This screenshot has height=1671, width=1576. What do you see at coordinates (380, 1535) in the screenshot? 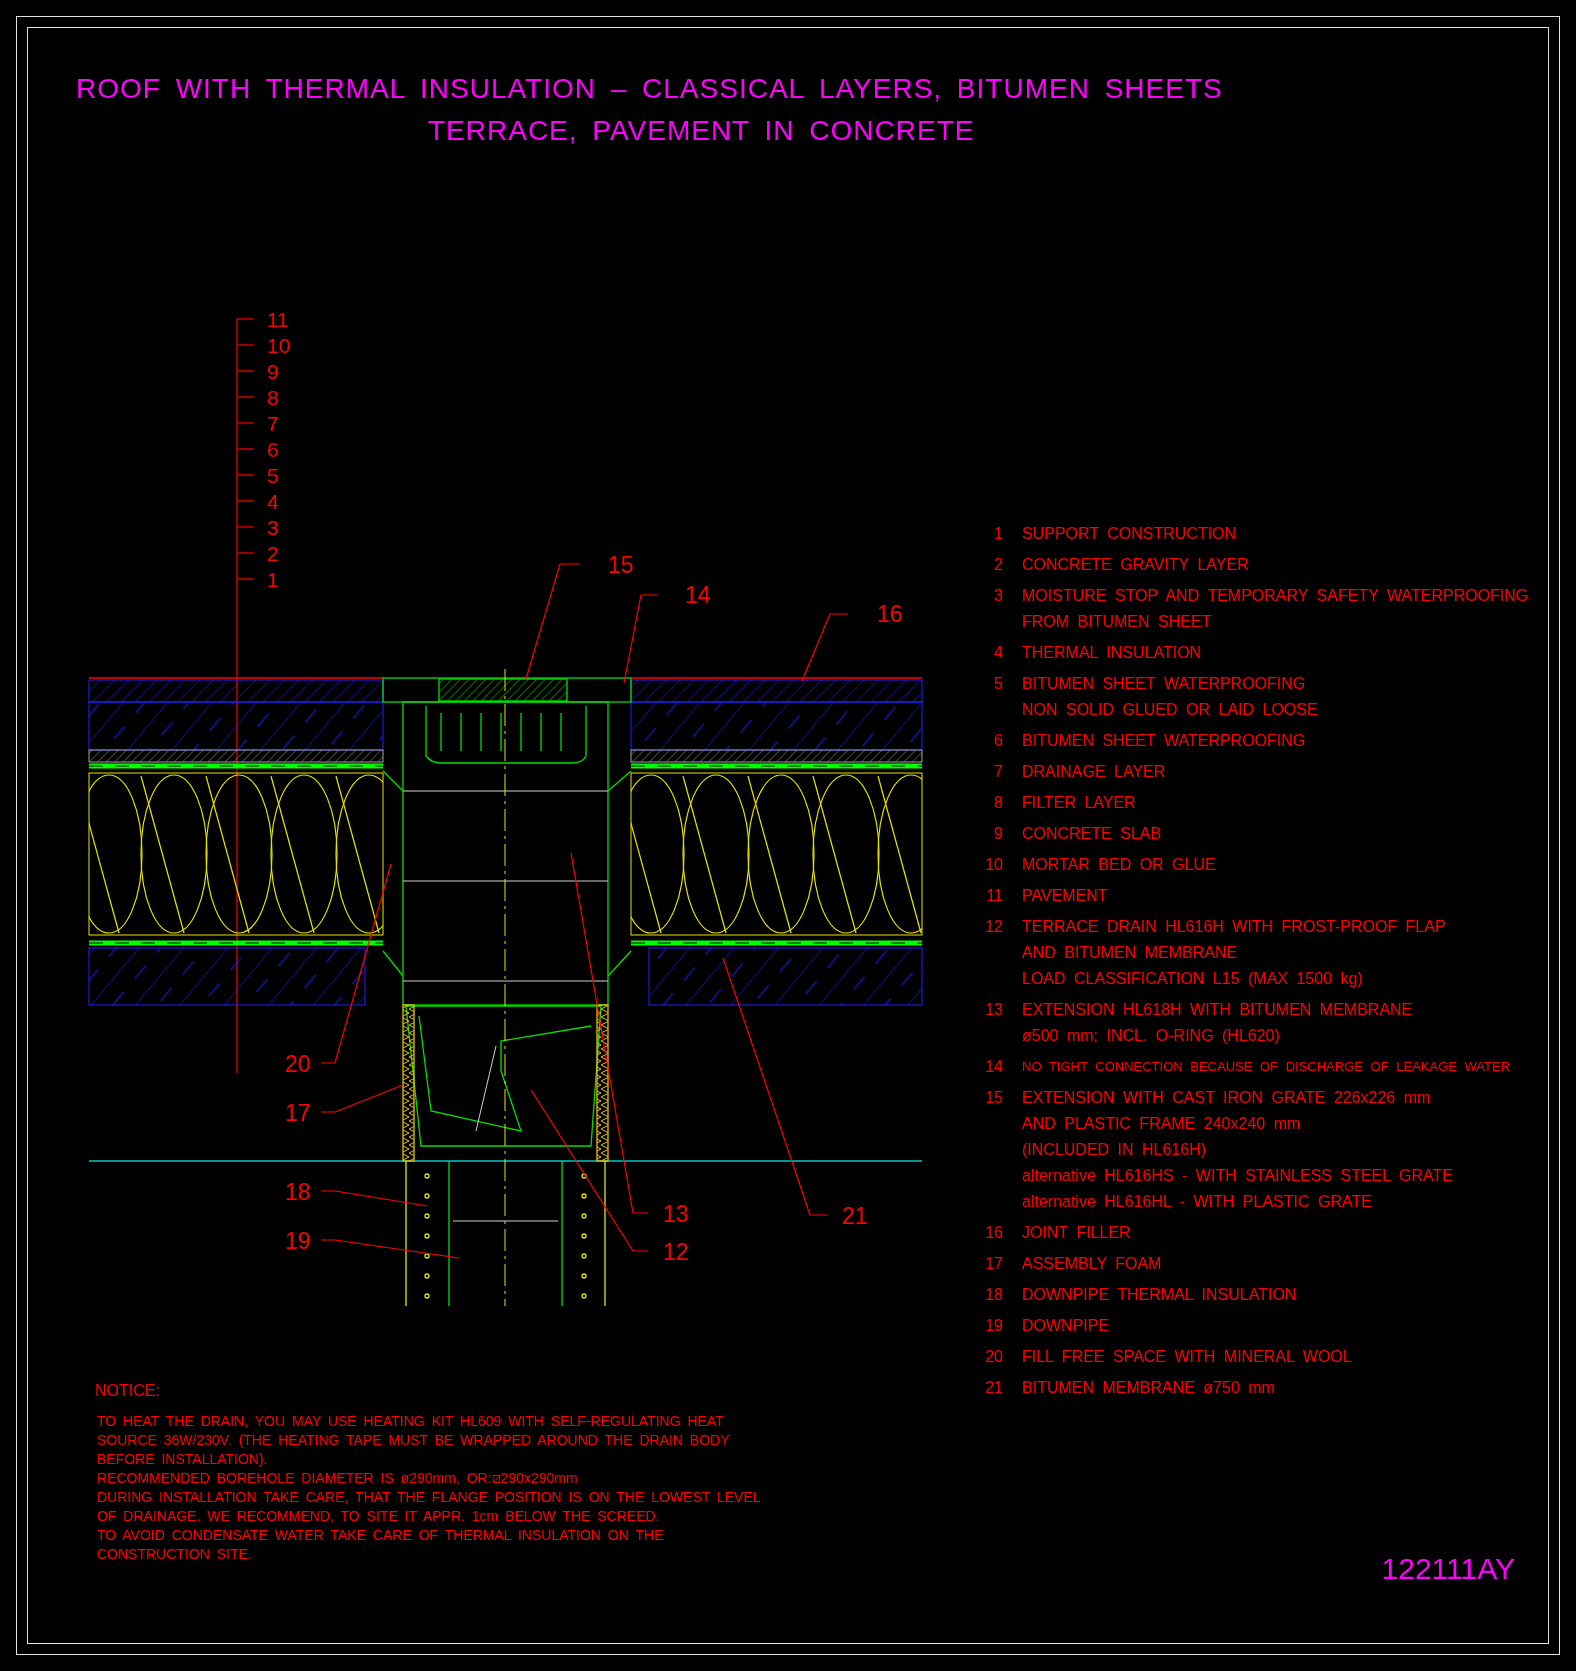
I see `notice-text: TO AVOID CONDENSATE WATER TAKE CARE OF THERMAL INSULATION ON THE` at bounding box center [380, 1535].